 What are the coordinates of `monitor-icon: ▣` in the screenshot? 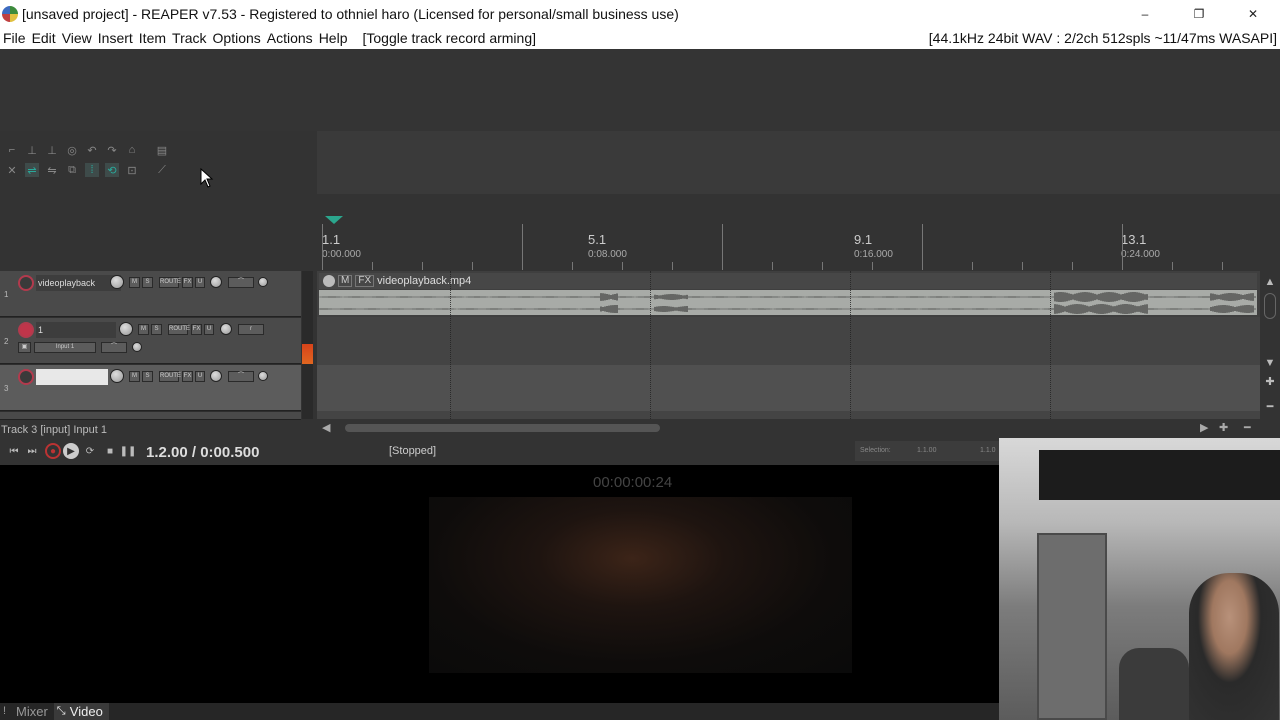 It's located at (24, 347).